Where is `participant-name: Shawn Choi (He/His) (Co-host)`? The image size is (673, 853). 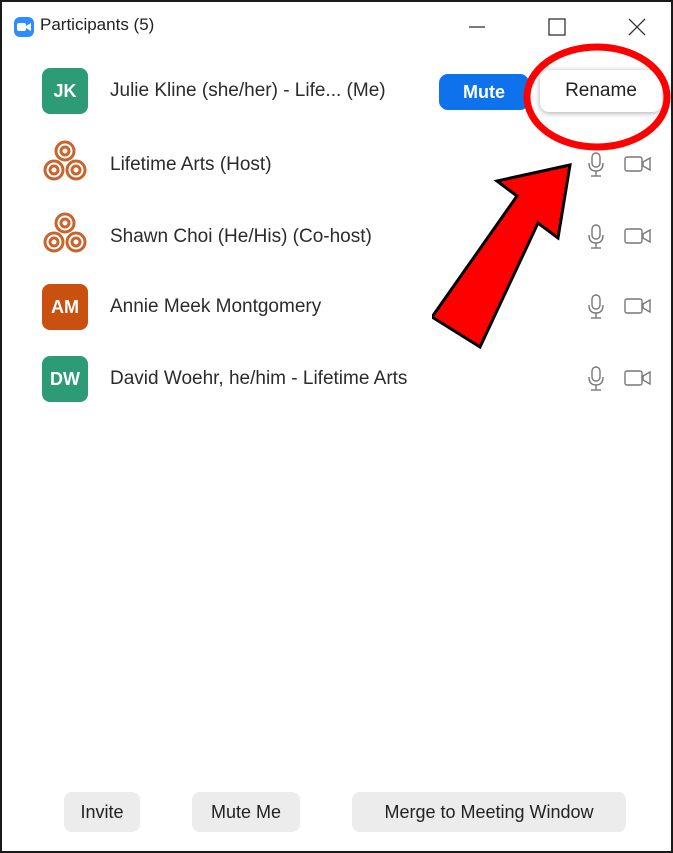
participant-name: Shawn Choi (He/His) (Co-host) is located at coordinates (241, 236).